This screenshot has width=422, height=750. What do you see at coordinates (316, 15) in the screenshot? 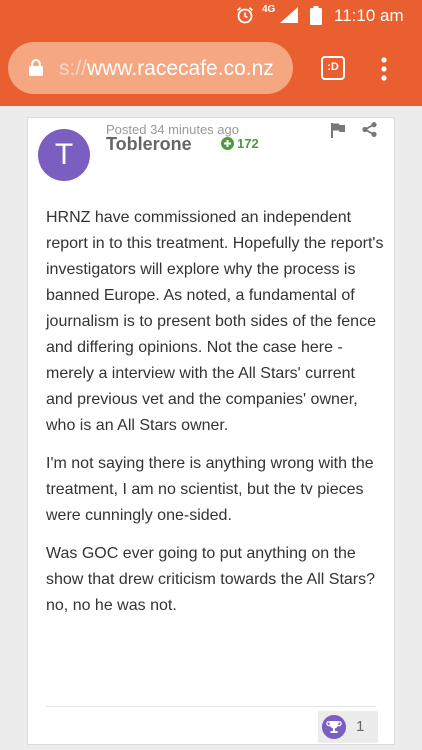
I see `battery-icon` at bounding box center [316, 15].